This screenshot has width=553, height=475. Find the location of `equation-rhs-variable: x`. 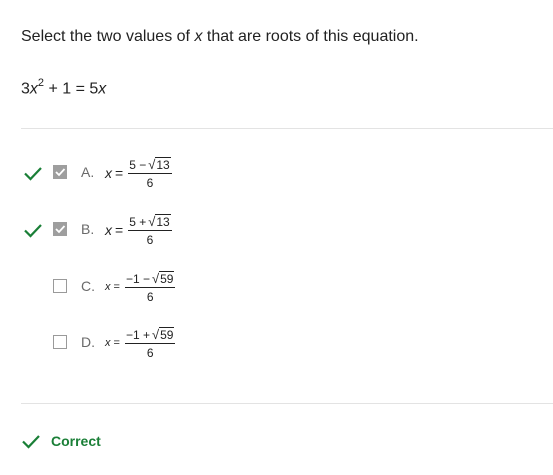

equation-rhs-variable: x is located at coordinates (102, 89).